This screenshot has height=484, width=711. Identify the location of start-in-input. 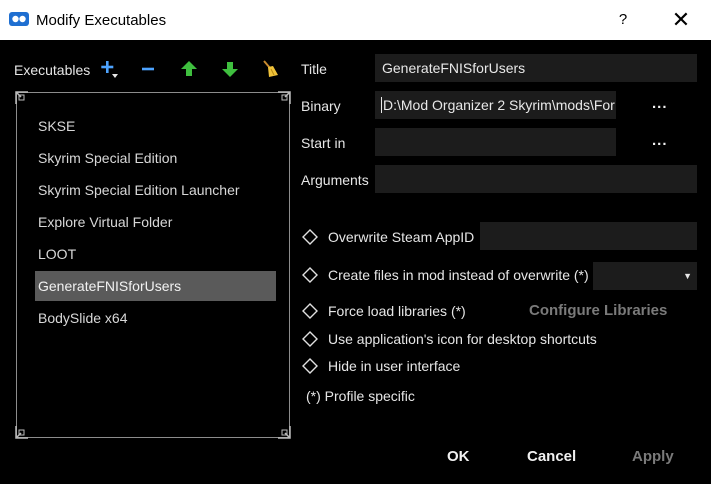
(495, 142).